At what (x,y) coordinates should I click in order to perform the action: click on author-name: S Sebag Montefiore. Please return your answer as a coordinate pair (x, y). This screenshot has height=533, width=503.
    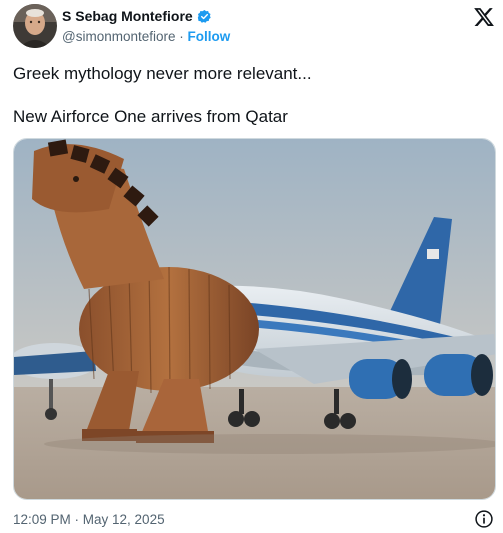
    Looking at the image, I should click on (127, 16).